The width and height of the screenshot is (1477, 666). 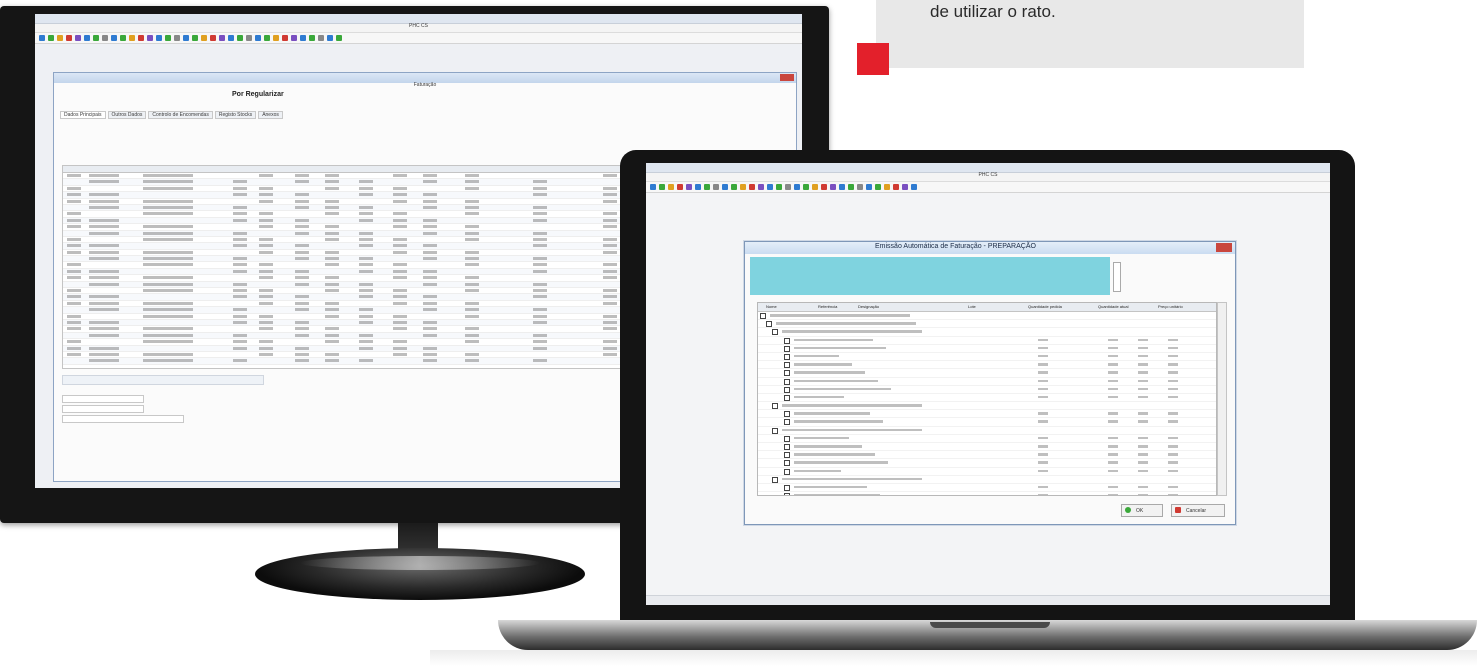 What do you see at coordinates (868, 306) in the screenshot?
I see `column-header: Designação` at bounding box center [868, 306].